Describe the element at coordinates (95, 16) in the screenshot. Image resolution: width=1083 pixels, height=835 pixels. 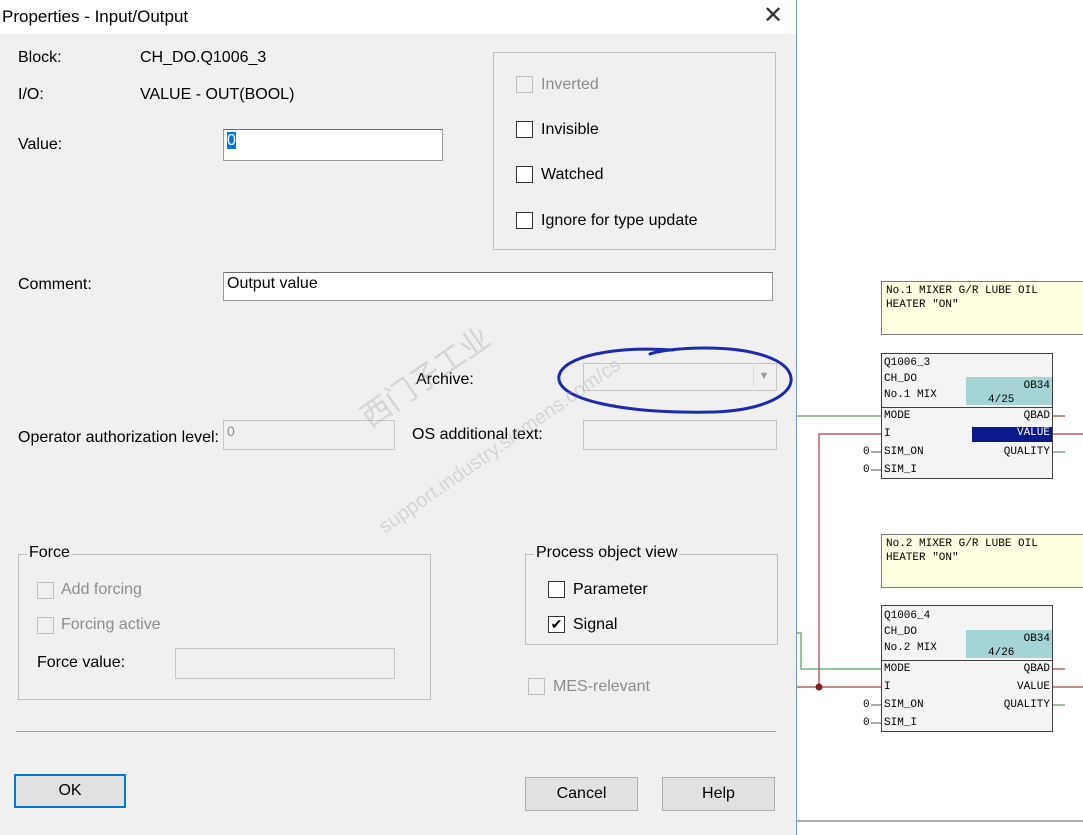
I see `dialog-title: Properties - Input/Output` at that location.